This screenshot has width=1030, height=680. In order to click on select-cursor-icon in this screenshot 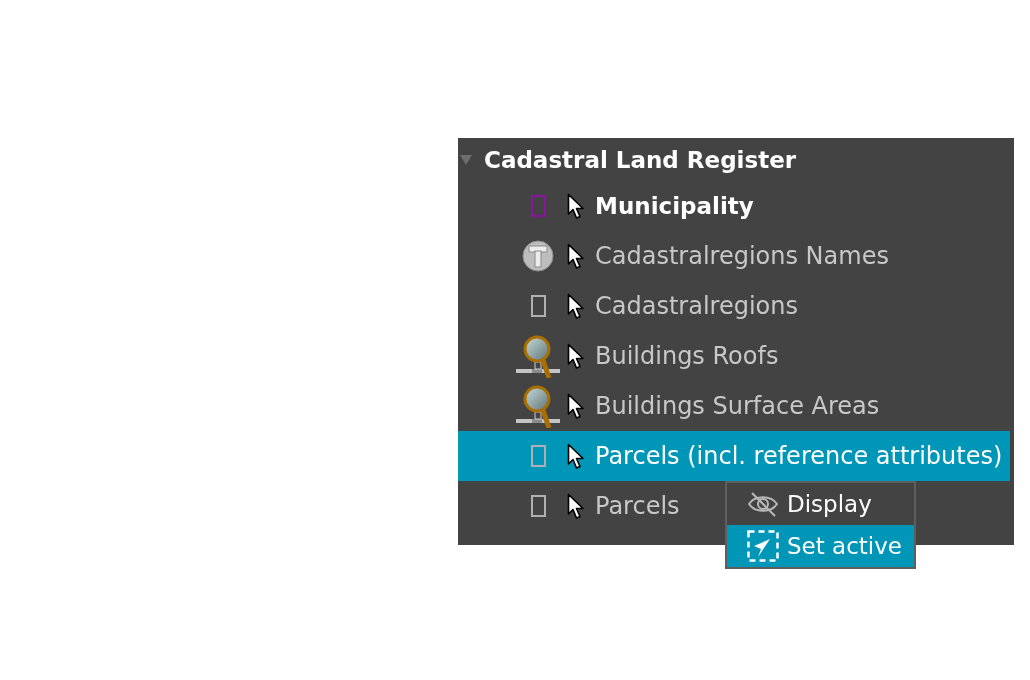, I will do `click(763, 546)`.